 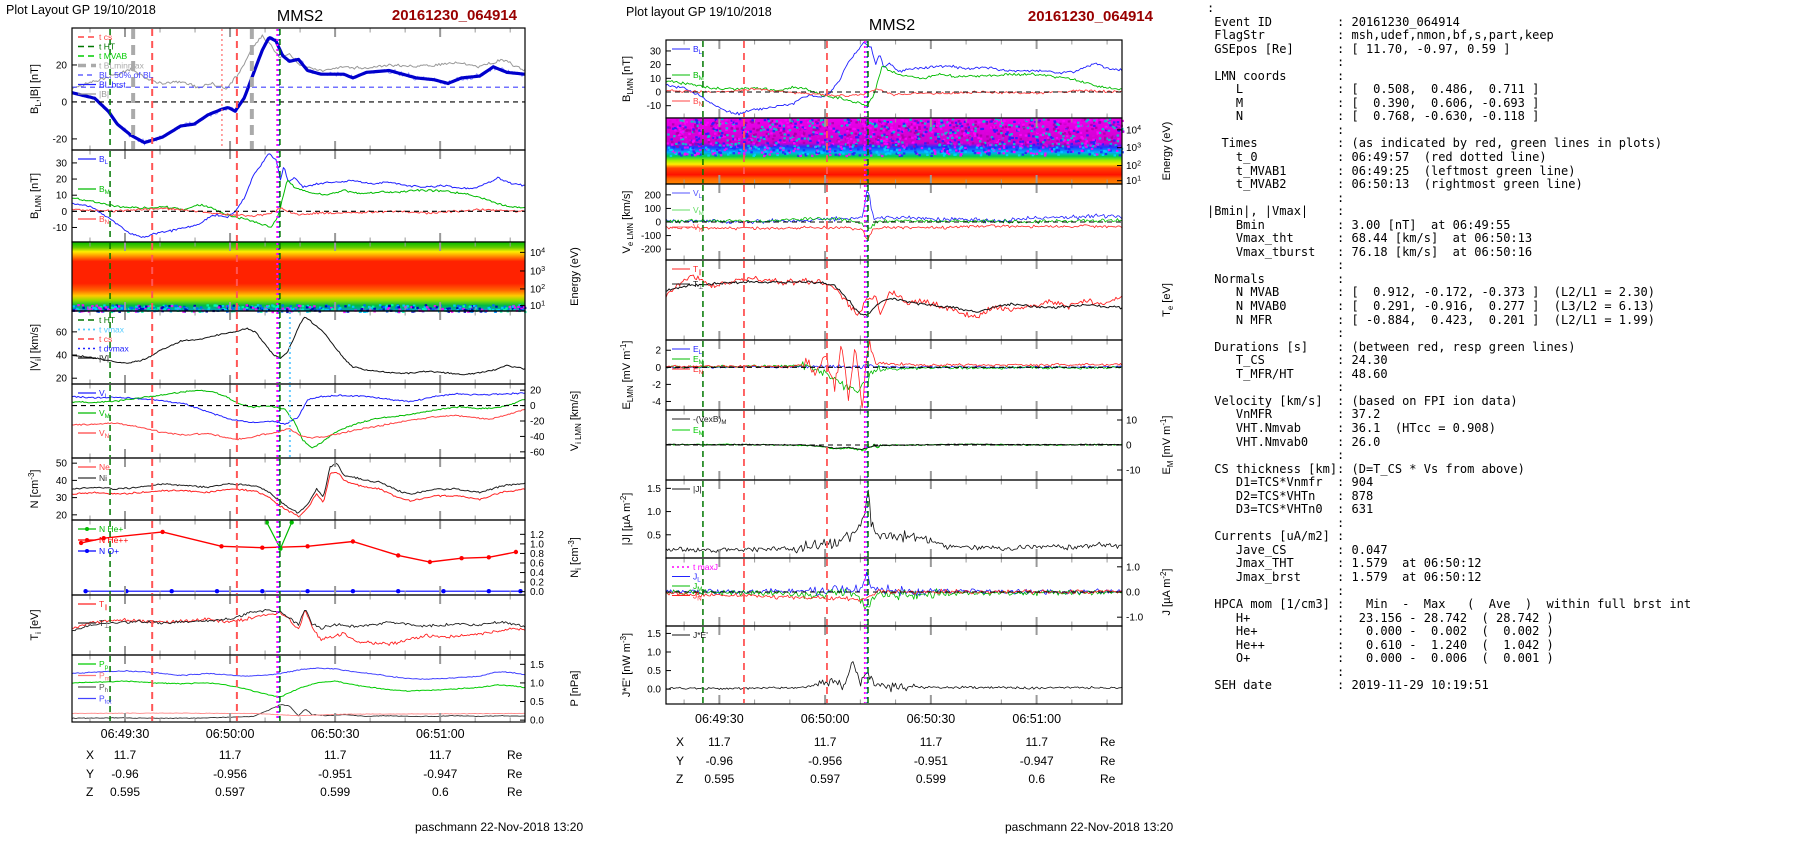 I want to click on plot-layout-label: Plot layout GP 19/10/2018, so click(x=699, y=12).